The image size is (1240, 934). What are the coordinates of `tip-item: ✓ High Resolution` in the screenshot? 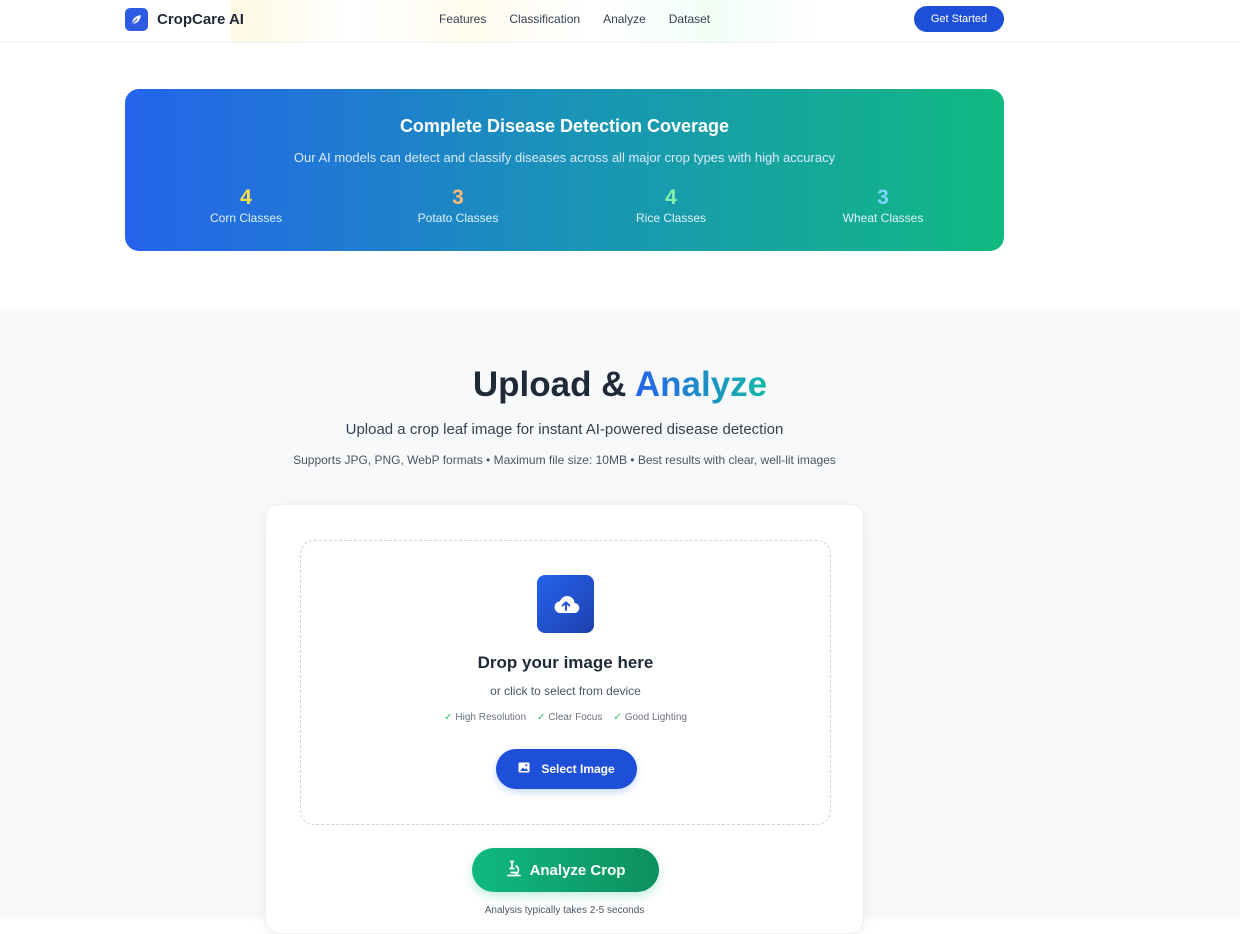 It's located at (485, 717).